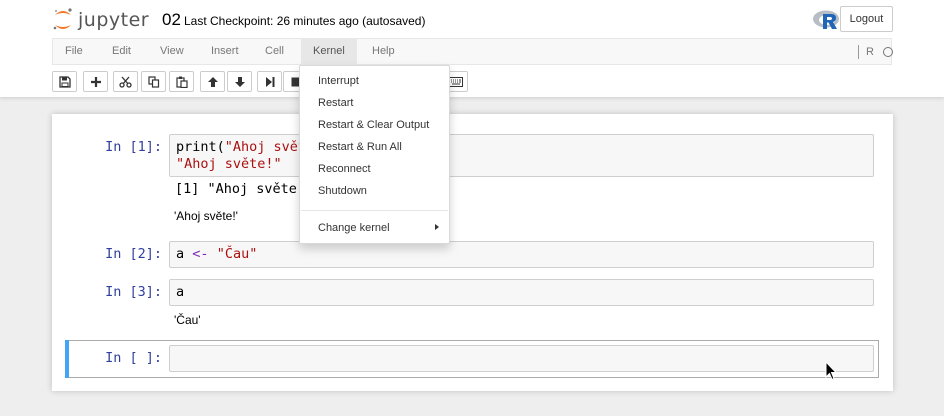 The image size is (944, 416). What do you see at coordinates (342, 191) in the screenshot?
I see `menu-item-shutdown: Shutdown` at bounding box center [342, 191].